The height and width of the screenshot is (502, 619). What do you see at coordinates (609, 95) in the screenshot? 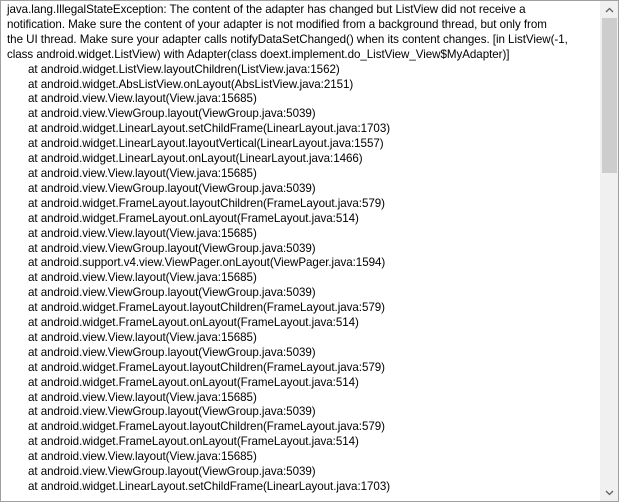
I see `scroll-thumb` at bounding box center [609, 95].